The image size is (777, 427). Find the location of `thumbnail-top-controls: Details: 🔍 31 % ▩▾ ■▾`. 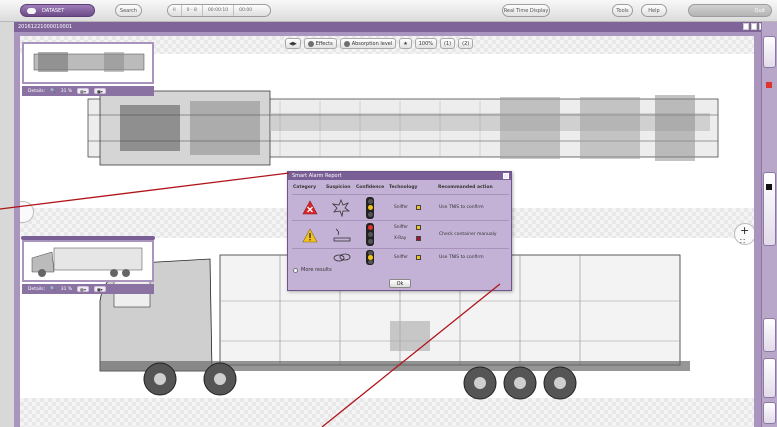

thumbnail-top-controls: Details: 🔍 31 % ▩▾ ■▾ is located at coordinates (88, 91).